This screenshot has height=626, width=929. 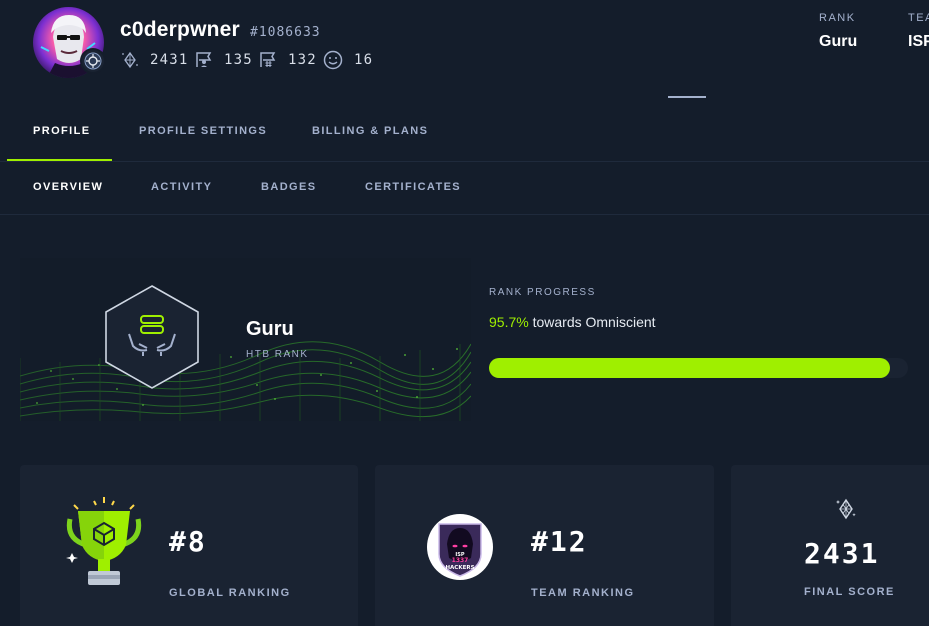 I want to click on header-team-label: TEAM, so click(x=918, y=18).